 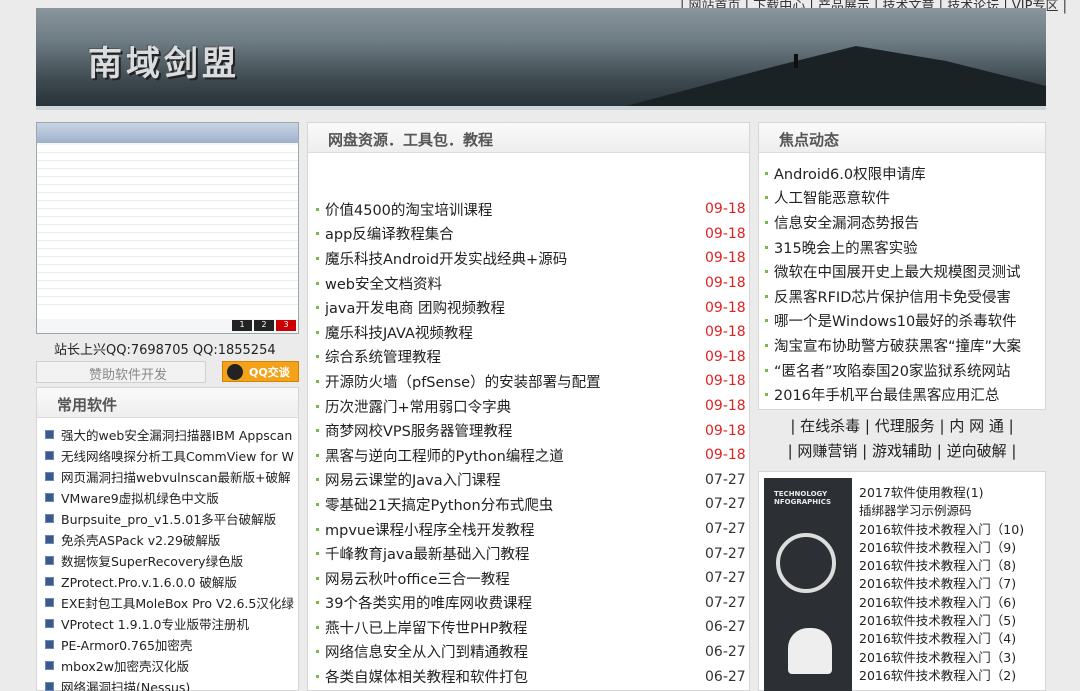 I want to click on software-item: ZProtect.Pro.v.1.6.0.0 破解版, so click(x=171, y=581).